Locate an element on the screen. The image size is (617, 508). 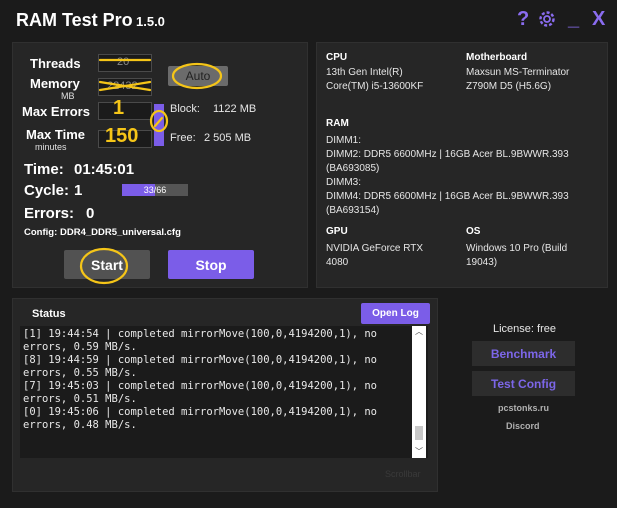
test-config-button: Test Config is located at coordinates (523, 383).